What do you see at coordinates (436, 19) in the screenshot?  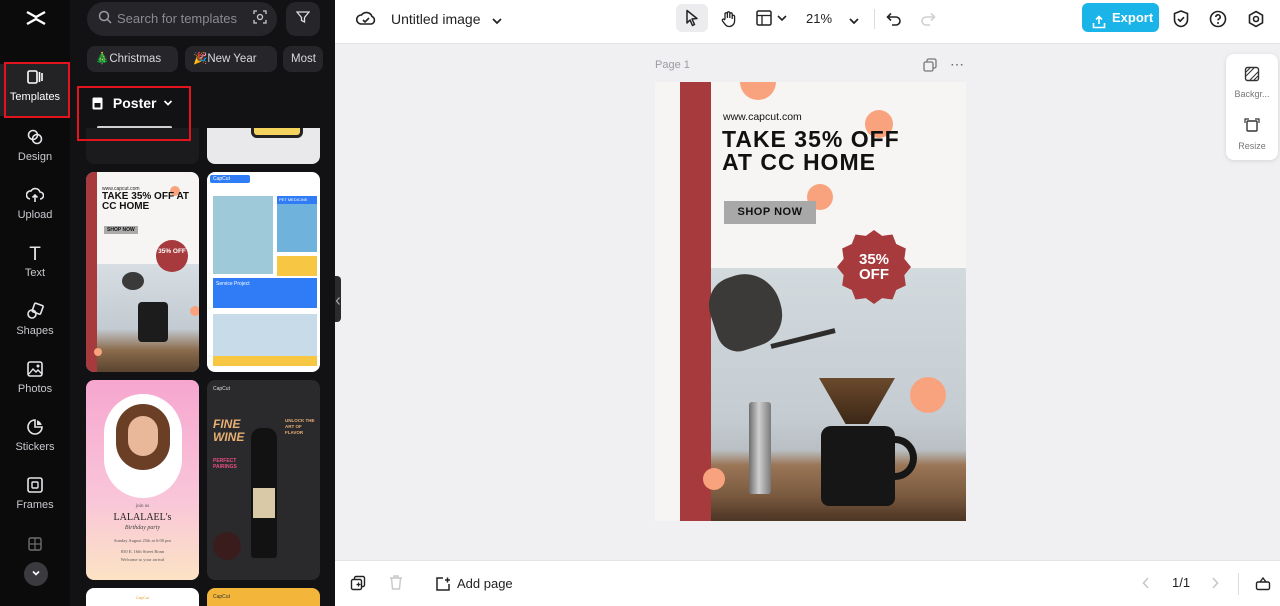 I see `document-title: Untitled image` at bounding box center [436, 19].